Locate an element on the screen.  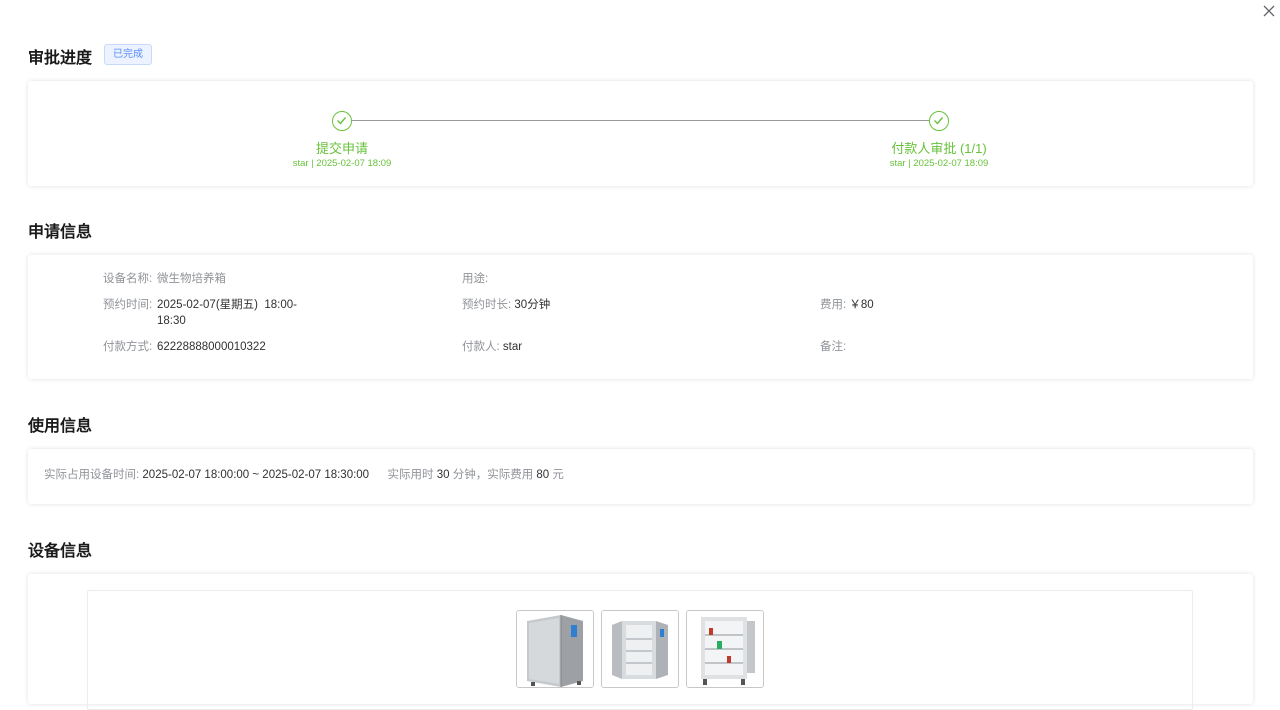
booking-time-value: 2025-02-07(星期五) 18:00- 18:30 is located at coordinates (232, 313).